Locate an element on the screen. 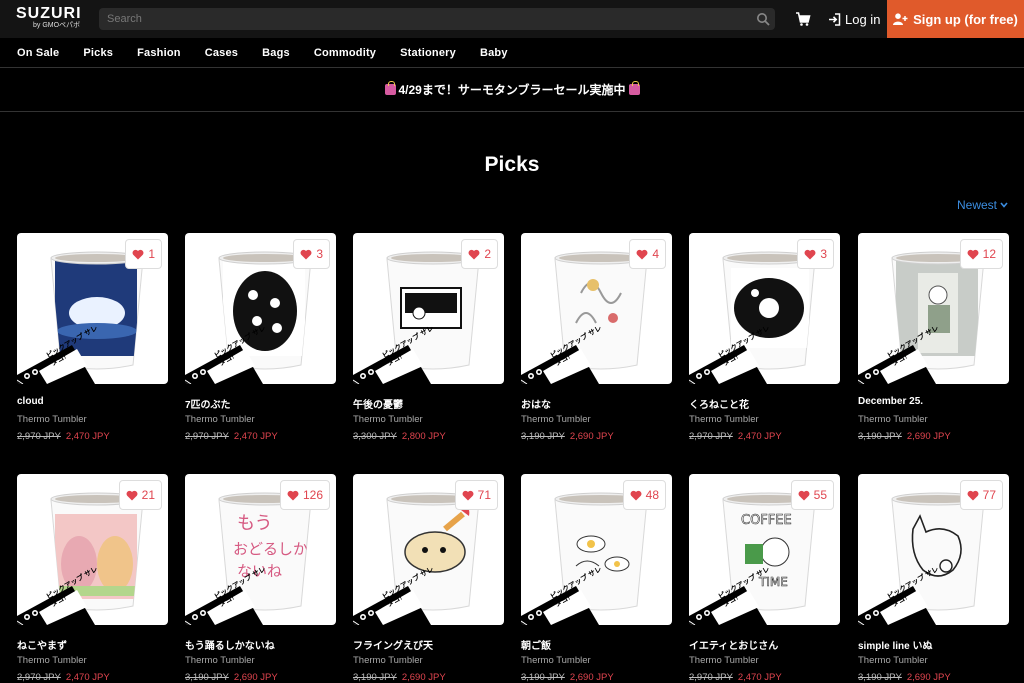 This screenshot has width=1024, height=683. shopping-bag-icon is located at coordinates (634, 88).